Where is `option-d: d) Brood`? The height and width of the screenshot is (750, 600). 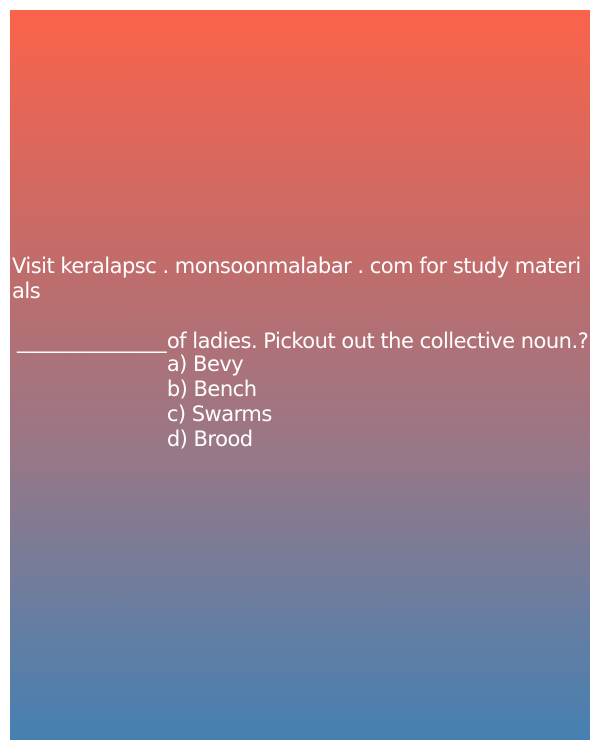
option-d: d) Brood is located at coordinates (209, 439).